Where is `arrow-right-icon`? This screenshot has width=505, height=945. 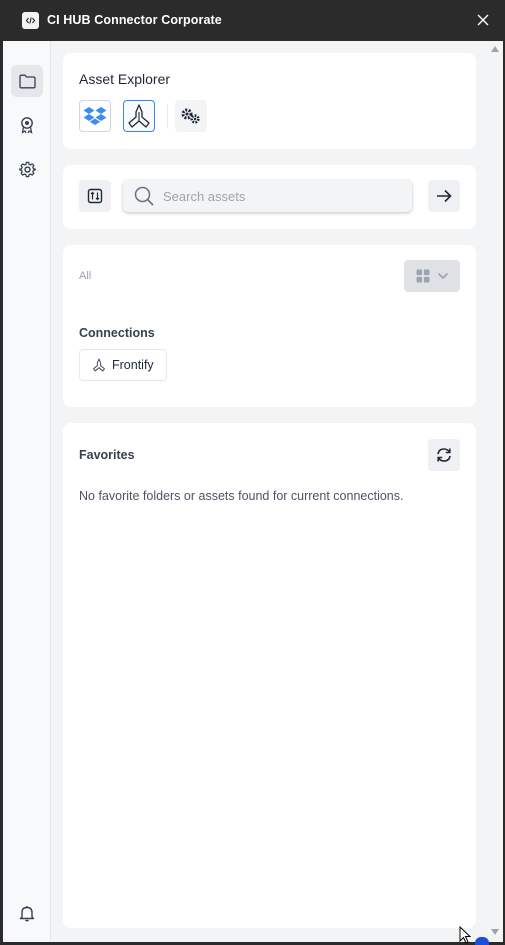 arrow-right-icon is located at coordinates (444, 196).